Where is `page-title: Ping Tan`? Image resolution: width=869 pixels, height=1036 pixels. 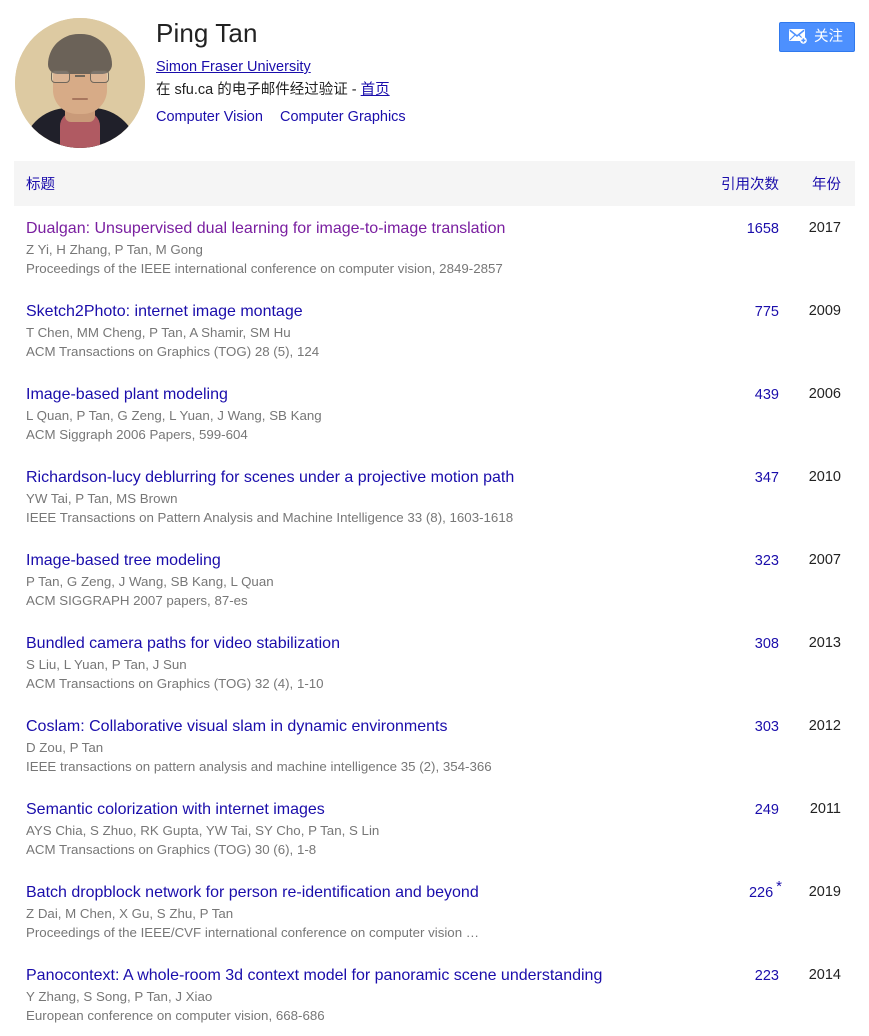
page-title: Ping Tan is located at coordinates (207, 33).